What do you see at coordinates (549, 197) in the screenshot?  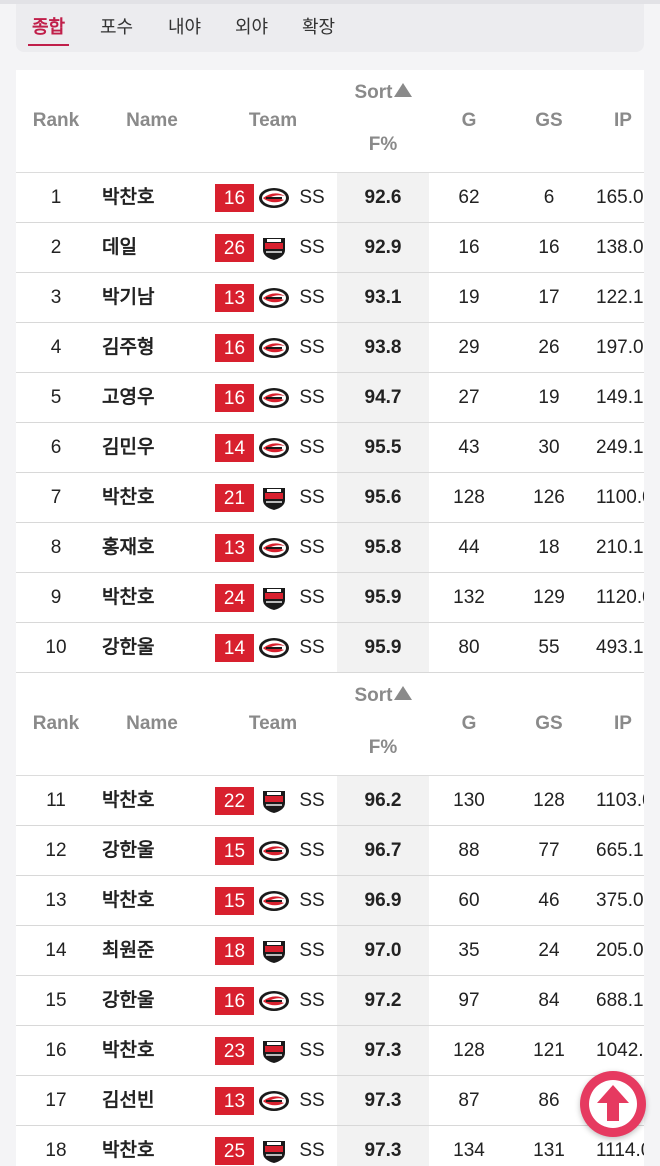 I see `games-started-cell: 6` at bounding box center [549, 197].